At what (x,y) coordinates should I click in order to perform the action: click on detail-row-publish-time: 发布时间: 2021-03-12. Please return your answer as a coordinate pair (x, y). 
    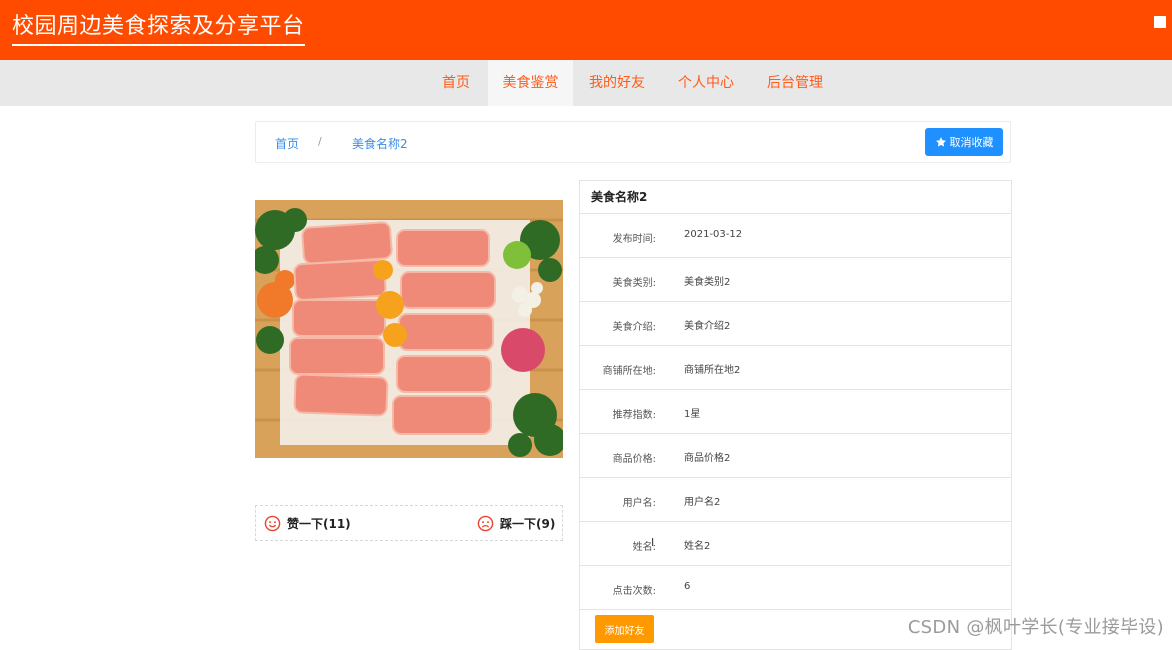
    Looking at the image, I should click on (795, 236).